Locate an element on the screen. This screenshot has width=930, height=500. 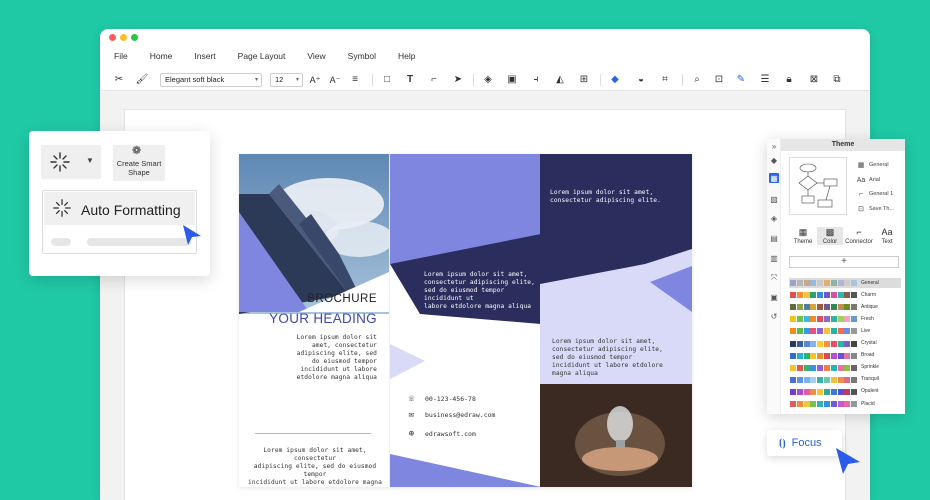
image-icon: ▨ is located at coordinates (774, 199).